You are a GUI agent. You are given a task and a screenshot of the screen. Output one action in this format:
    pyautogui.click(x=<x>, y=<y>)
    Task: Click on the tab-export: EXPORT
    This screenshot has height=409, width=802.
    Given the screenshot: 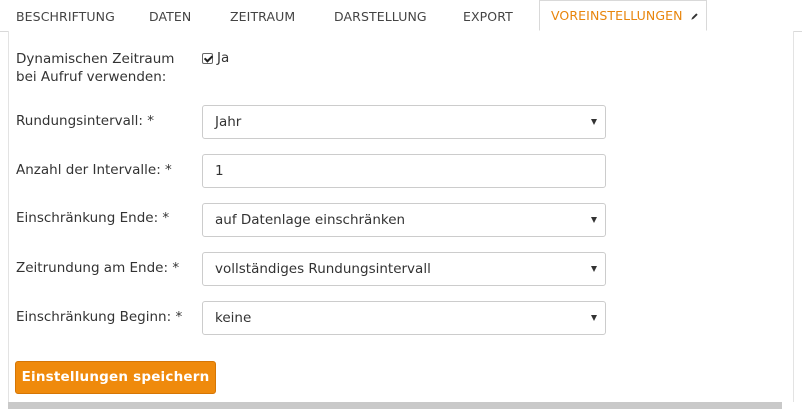 What is the action you would take?
    pyautogui.click(x=488, y=15)
    